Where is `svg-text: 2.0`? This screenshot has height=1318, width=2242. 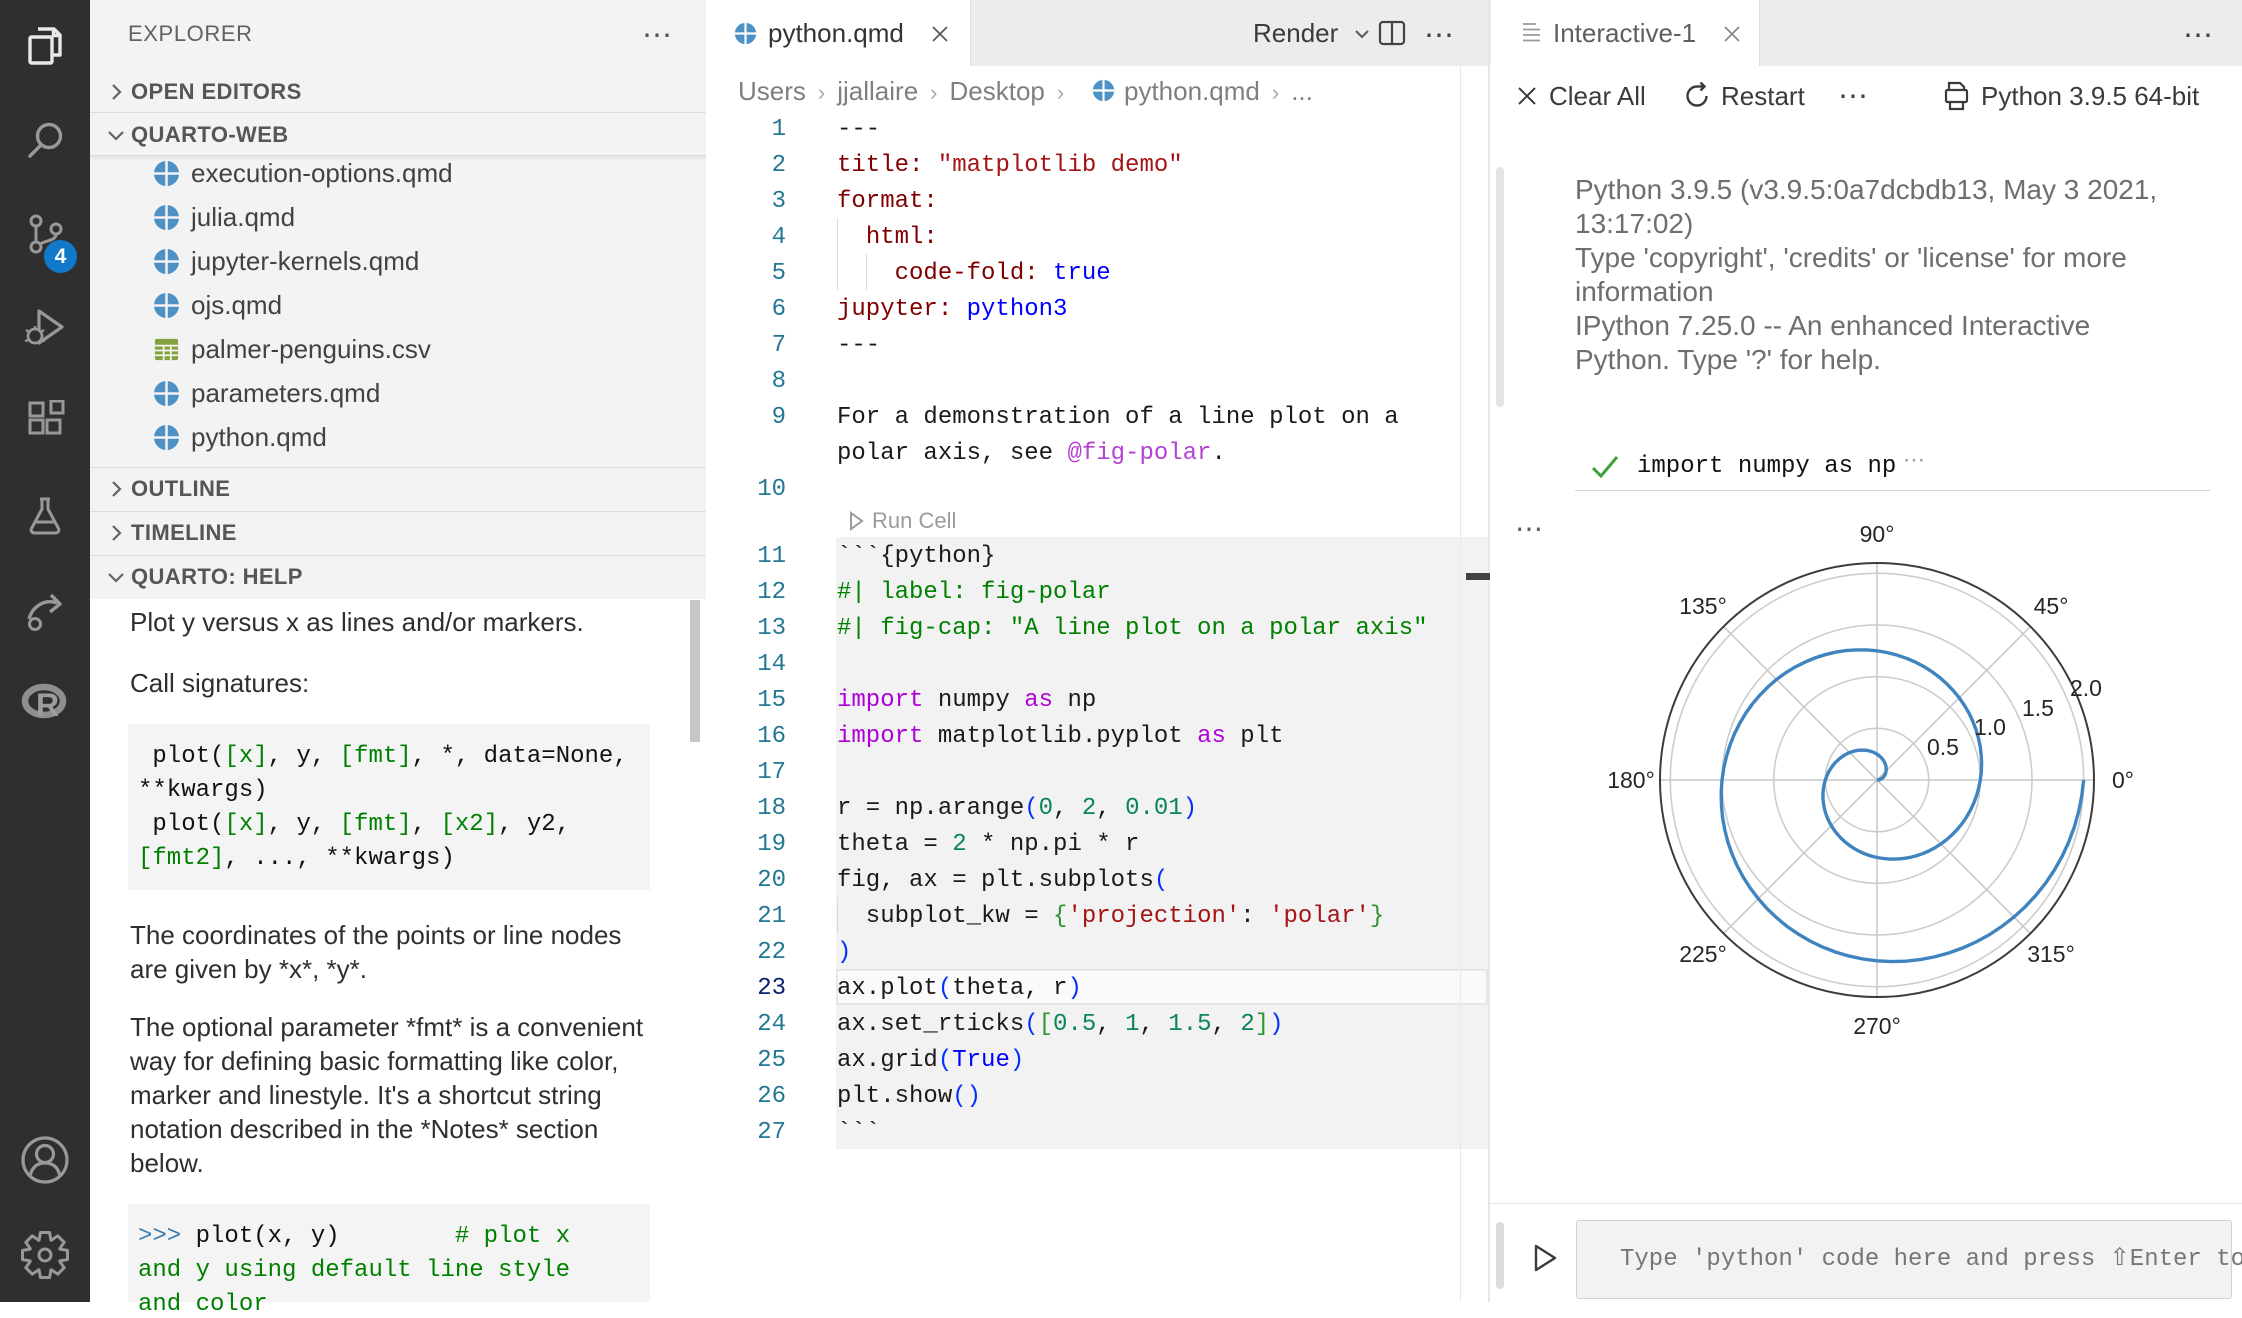 svg-text: 2.0 is located at coordinates (2086, 688).